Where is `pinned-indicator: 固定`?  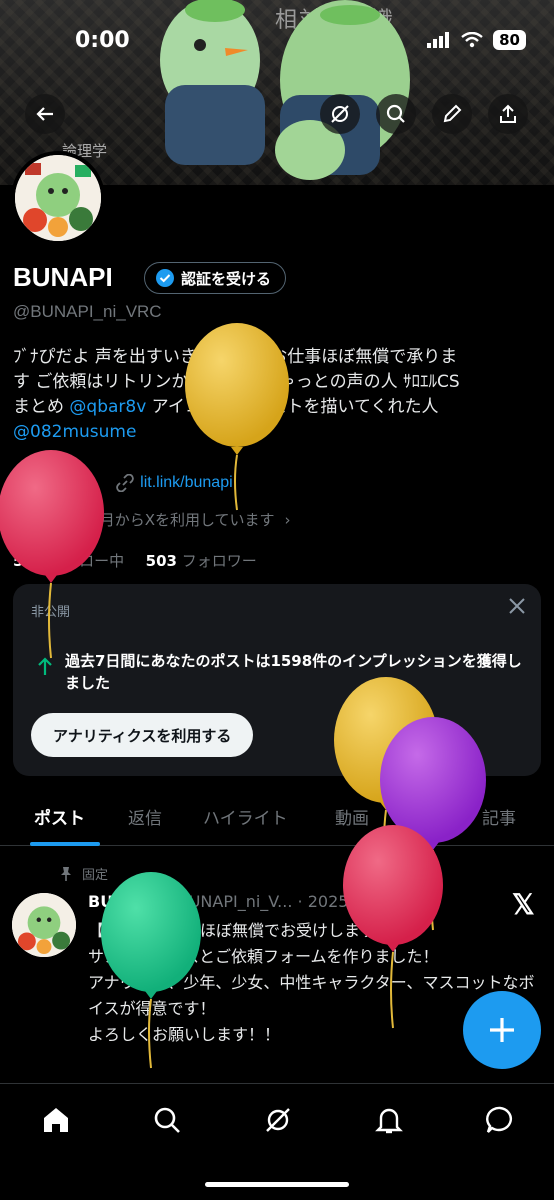
pinned-indicator: 固定 is located at coordinates (84, 873).